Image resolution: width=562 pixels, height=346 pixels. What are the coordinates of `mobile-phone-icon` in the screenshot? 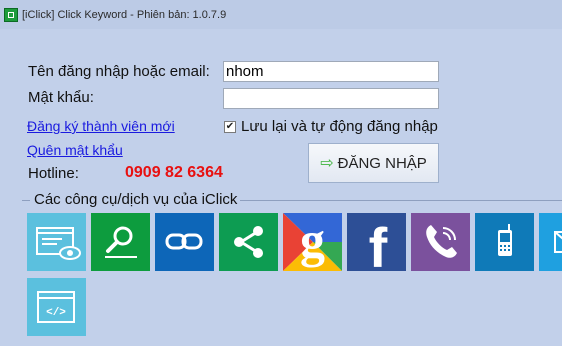 It's located at (505, 240).